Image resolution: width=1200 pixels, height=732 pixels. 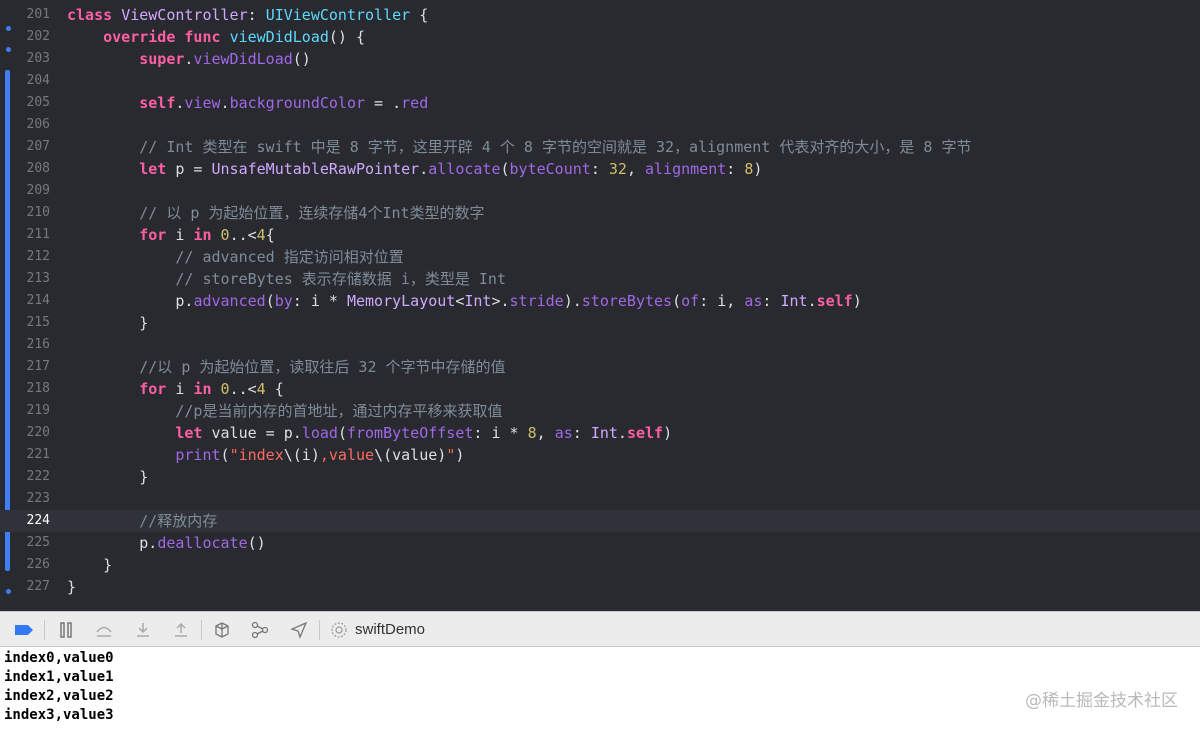 I want to click on code-text: super.viewDidLoad(), so click(x=225, y=59).